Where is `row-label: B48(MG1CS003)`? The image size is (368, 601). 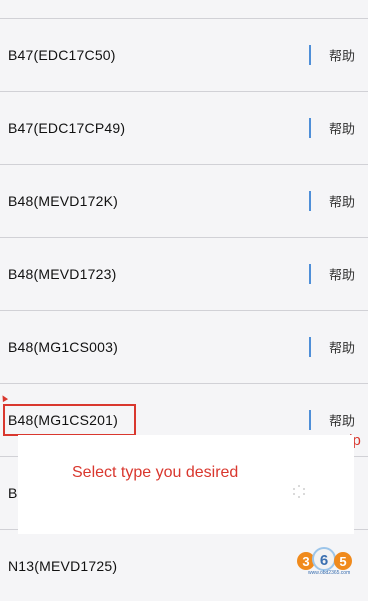
row-label: B48(MG1CS003) is located at coordinates (63, 347).